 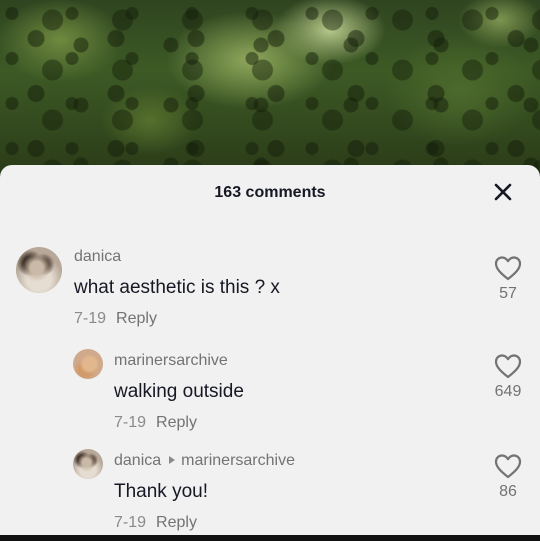 What do you see at coordinates (97, 257) in the screenshot?
I see `comment-username: danica` at bounding box center [97, 257].